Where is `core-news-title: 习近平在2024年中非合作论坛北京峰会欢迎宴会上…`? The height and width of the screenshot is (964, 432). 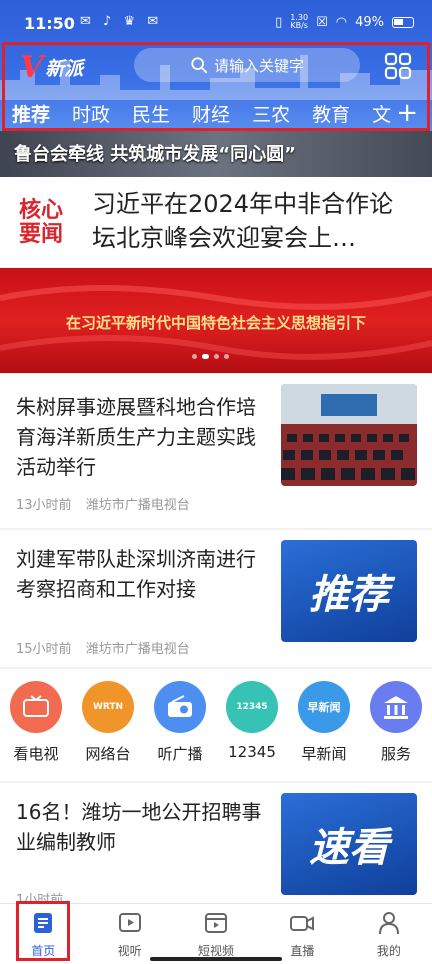
core-news-title: 习近平在2024年中非合作论坛北京峰会欢迎宴会上… is located at coordinates (243, 221).